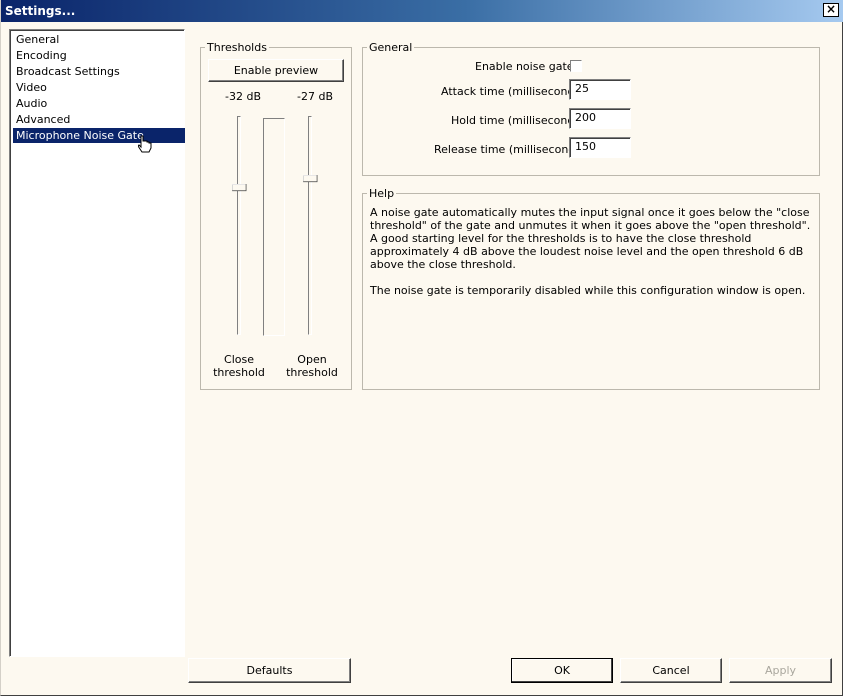  What do you see at coordinates (31, 87) in the screenshot?
I see `nav-item-video: Video` at bounding box center [31, 87].